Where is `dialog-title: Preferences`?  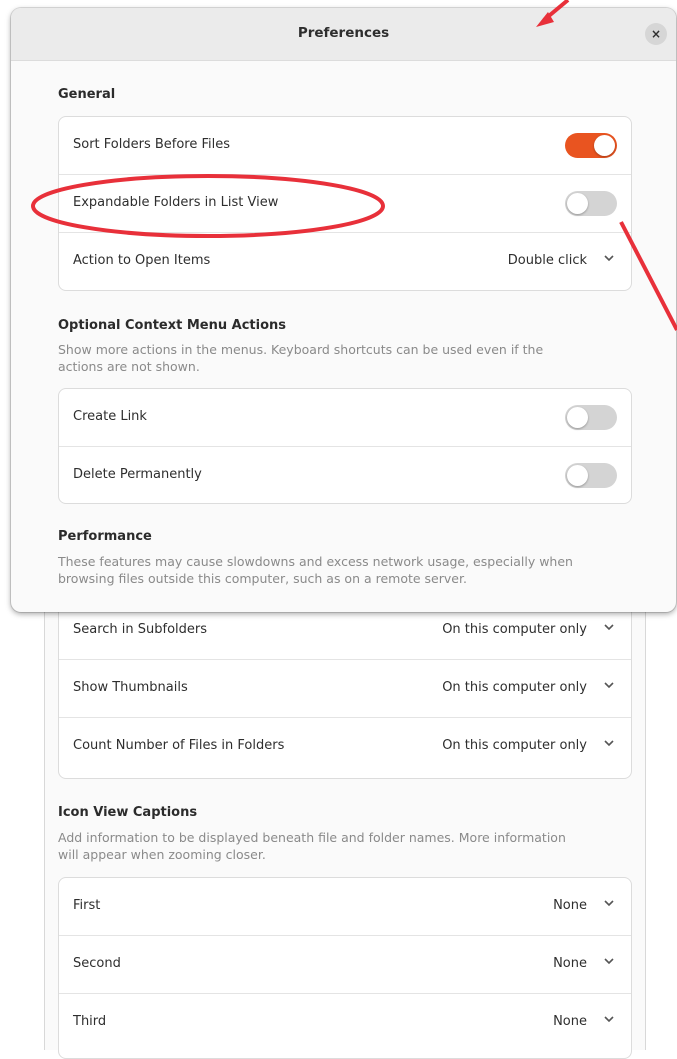 dialog-title: Preferences is located at coordinates (343, 33).